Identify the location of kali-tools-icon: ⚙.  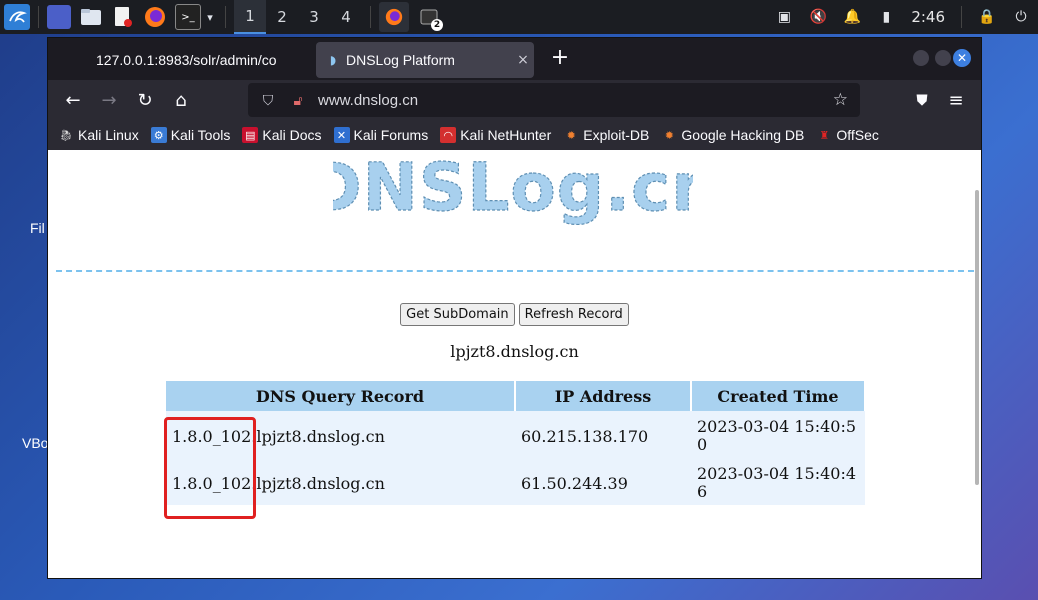
(158, 135).